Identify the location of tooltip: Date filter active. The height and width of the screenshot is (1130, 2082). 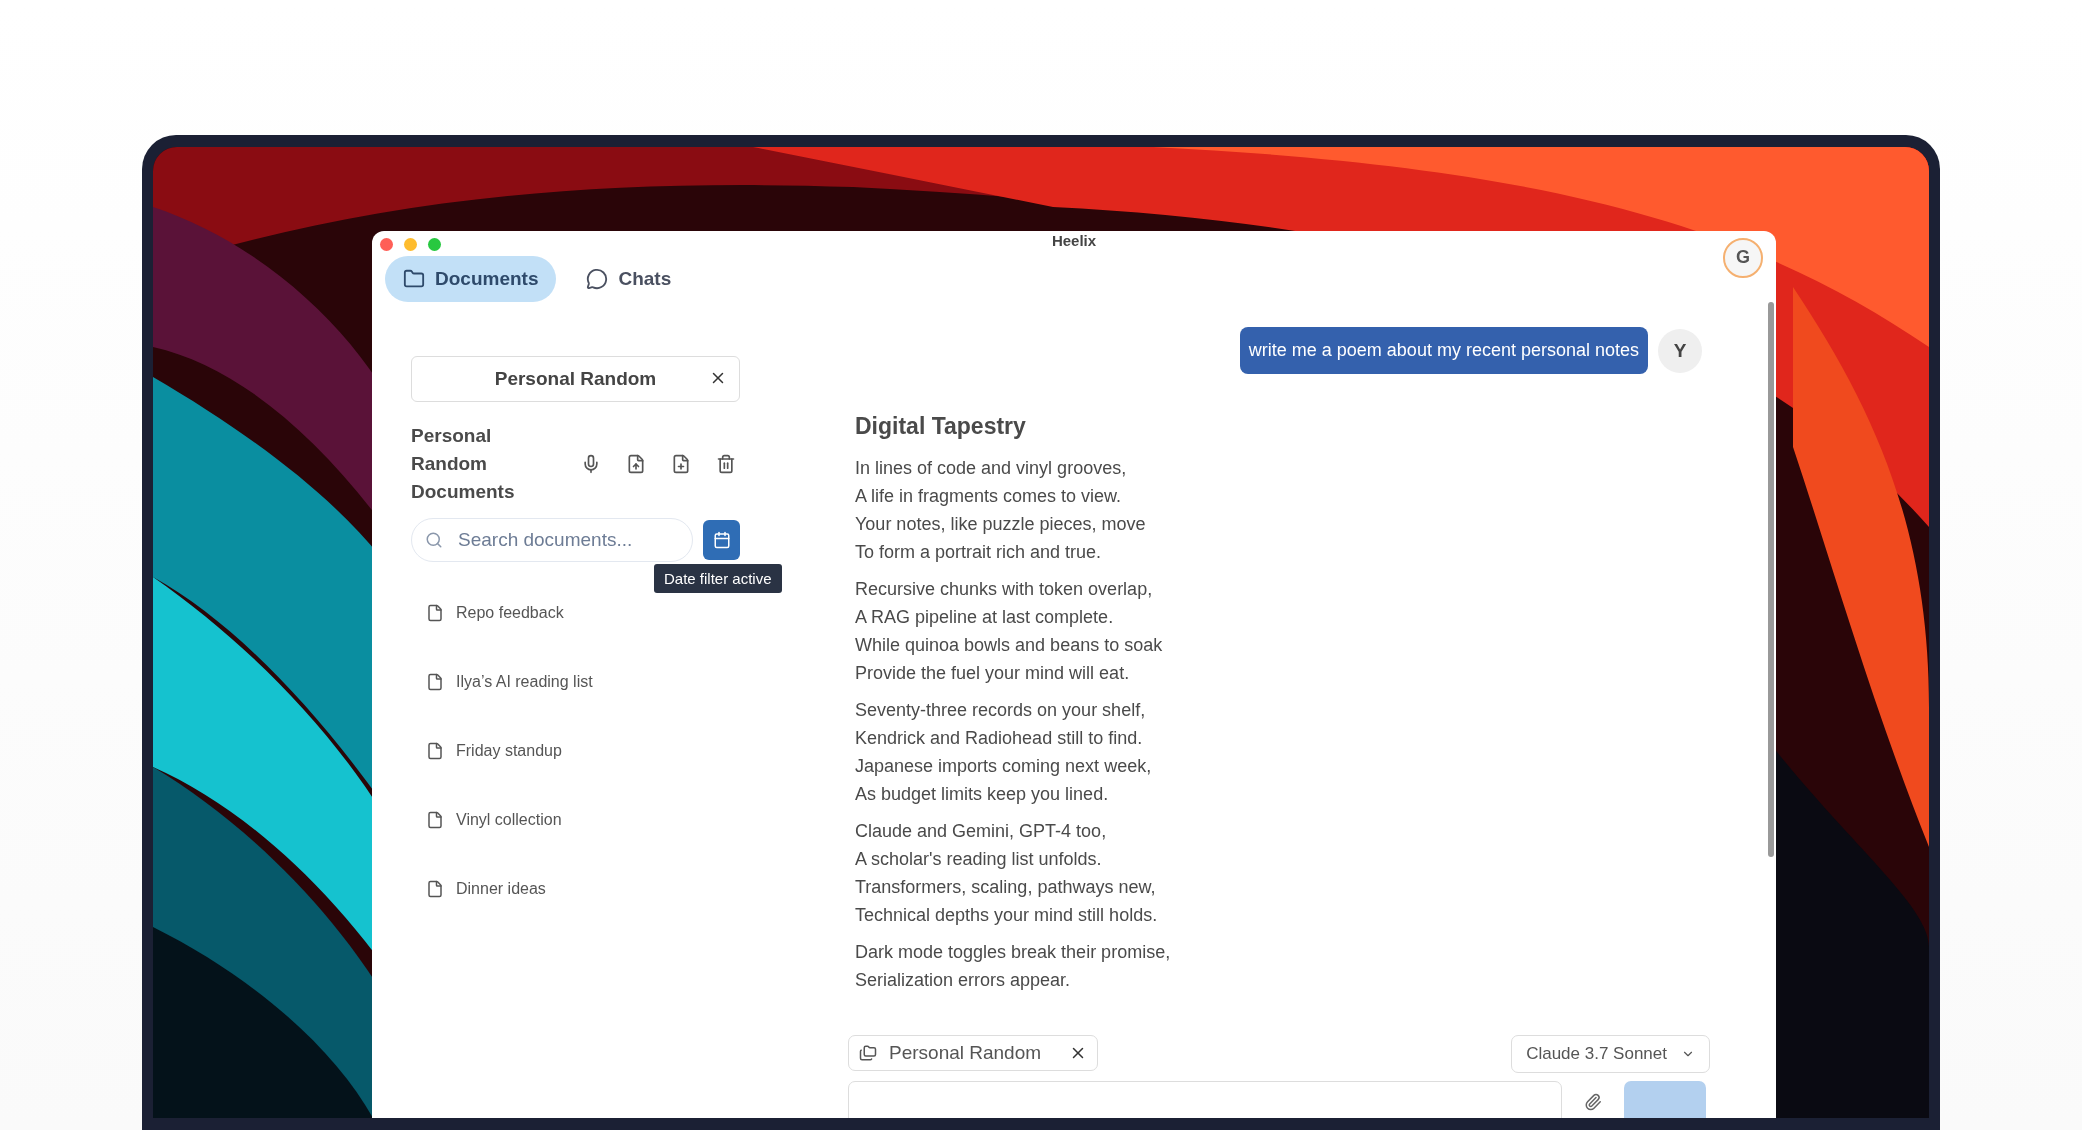
(718, 578).